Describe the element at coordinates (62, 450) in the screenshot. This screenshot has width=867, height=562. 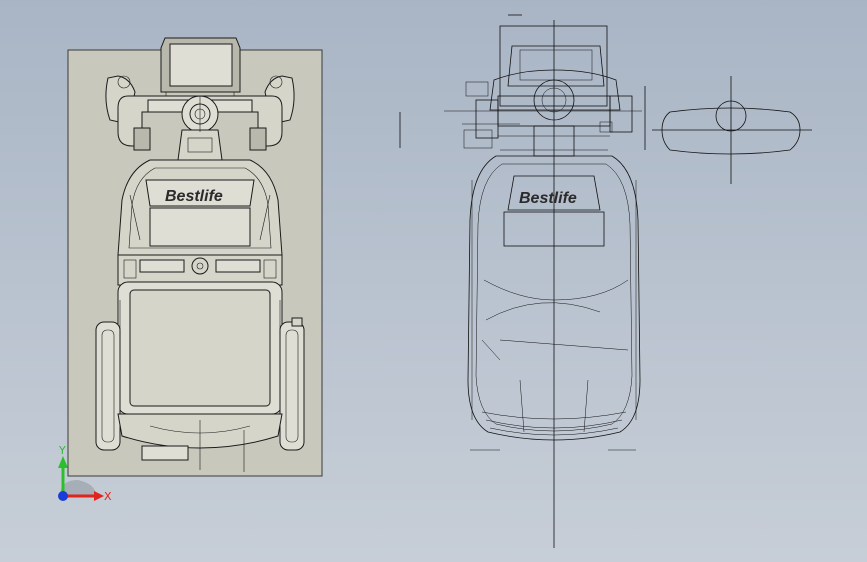
I see `y-axis-label: Y` at that location.